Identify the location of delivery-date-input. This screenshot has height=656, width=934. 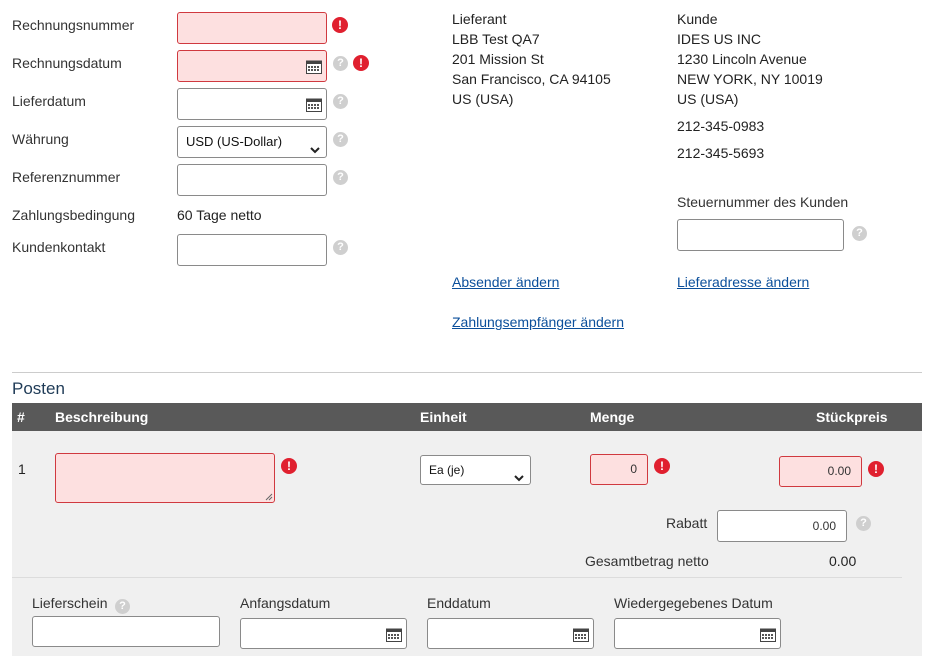
(252, 104).